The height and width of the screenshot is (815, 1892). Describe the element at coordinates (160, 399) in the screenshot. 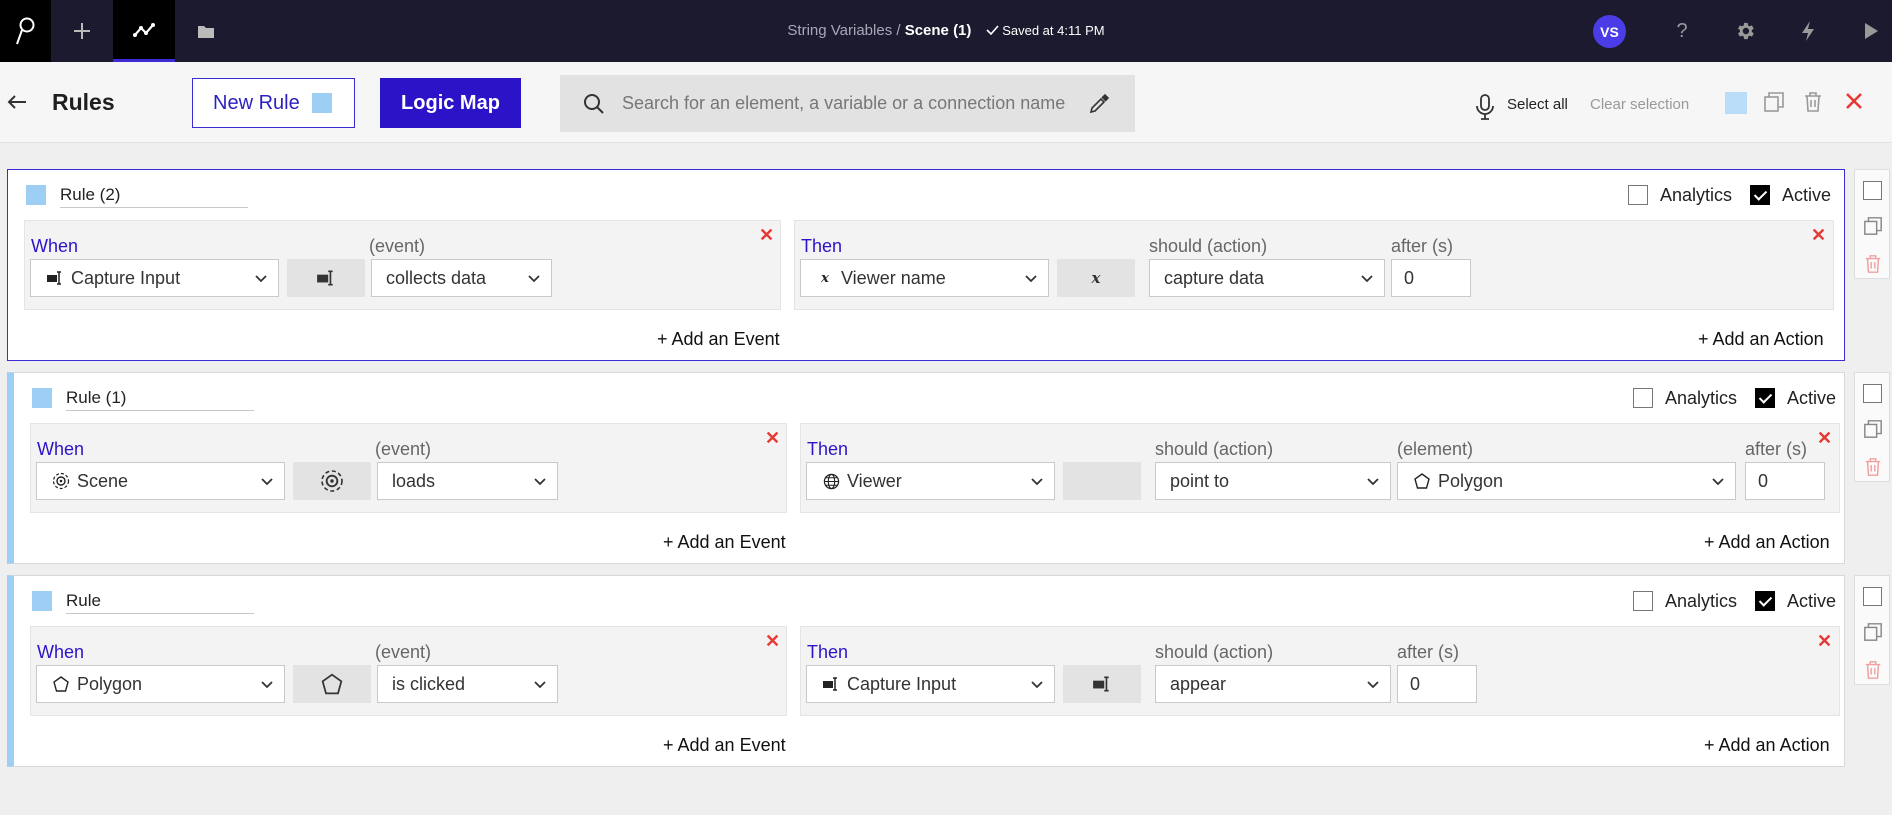

I see `rule-name-input: Rule (1)` at that location.